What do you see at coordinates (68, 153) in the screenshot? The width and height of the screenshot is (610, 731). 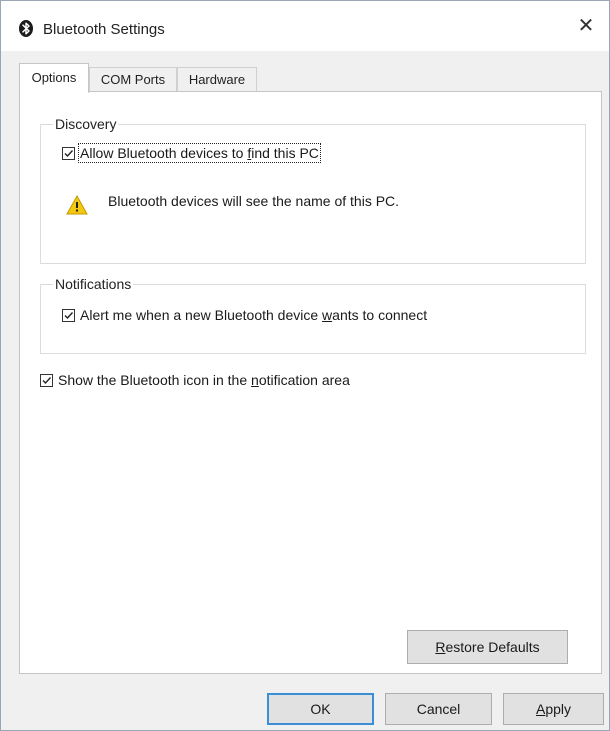 I see `allow-discovery-checkbox-box` at bounding box center [68, 153].